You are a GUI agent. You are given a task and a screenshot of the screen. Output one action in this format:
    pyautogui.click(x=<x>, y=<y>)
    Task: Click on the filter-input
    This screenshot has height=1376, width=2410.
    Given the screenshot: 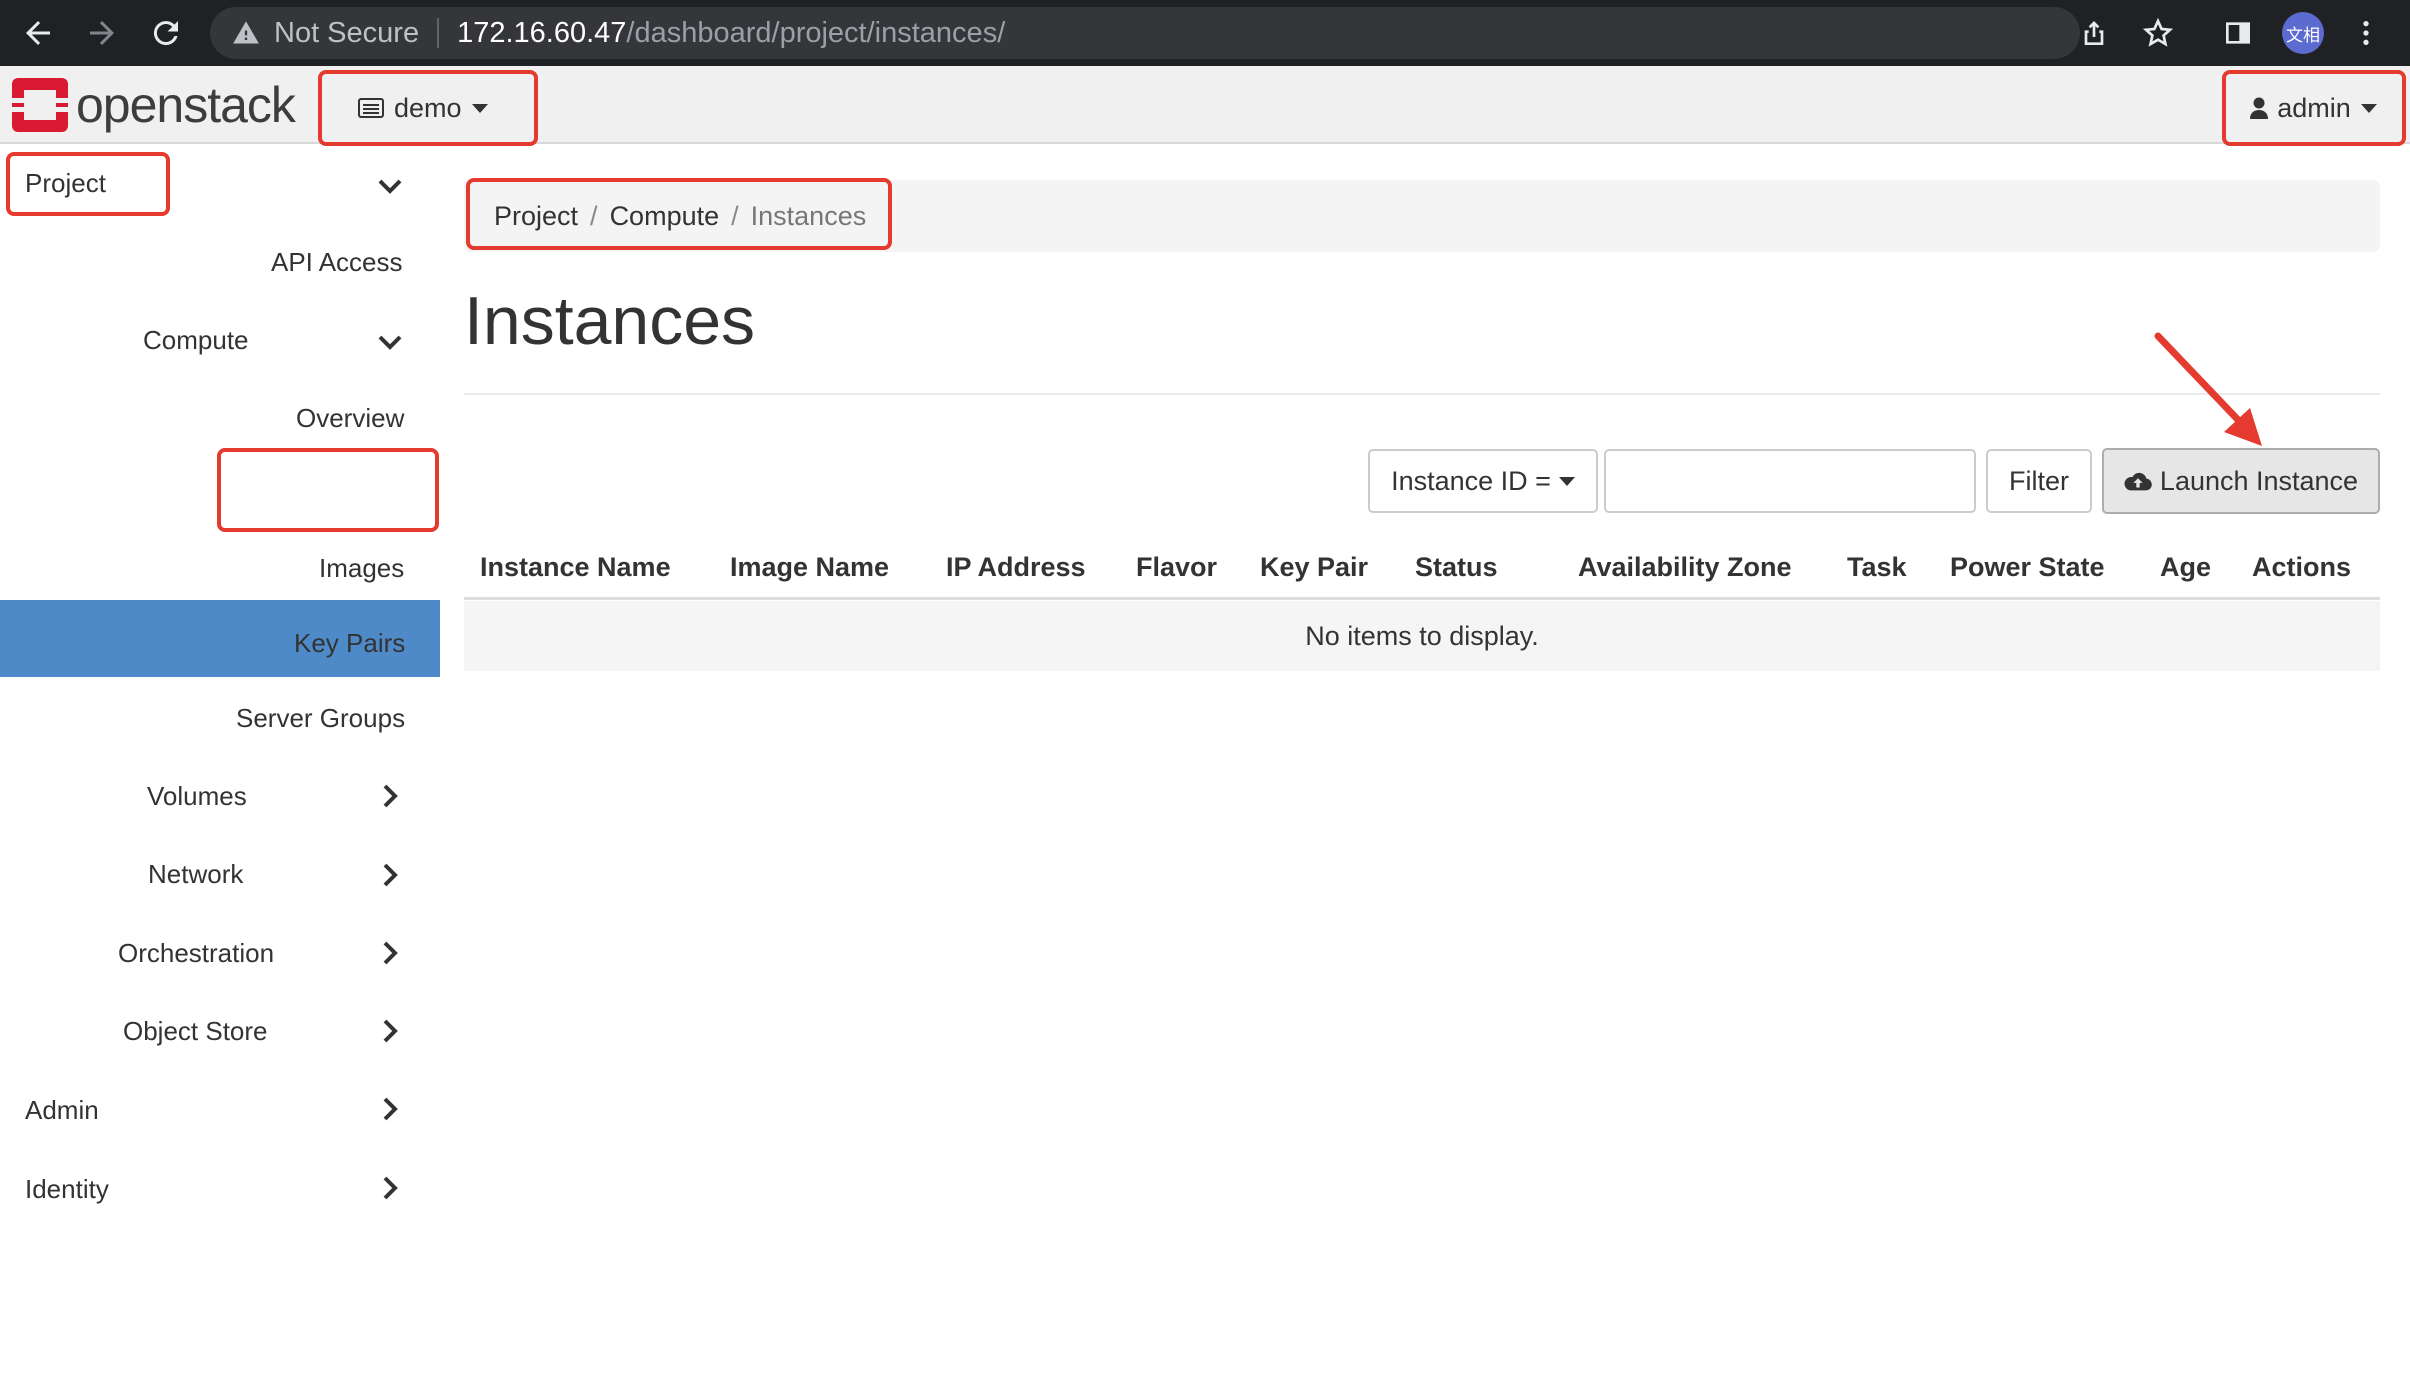 What is the action you would take?
    pyautogui.click(x=1790, y=481)
    